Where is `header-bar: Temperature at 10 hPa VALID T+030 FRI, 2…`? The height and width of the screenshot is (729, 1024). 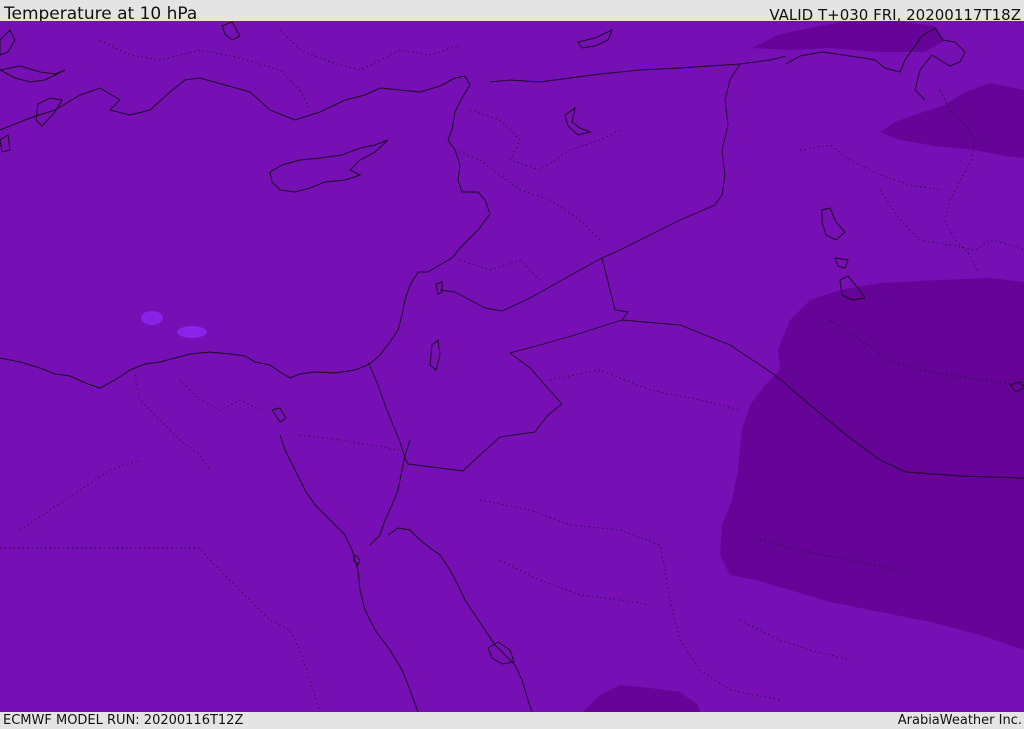
header-bar: Temperature at 10 hPa VALID T+030 FRI, 2… is located at coordinates (512, 12).